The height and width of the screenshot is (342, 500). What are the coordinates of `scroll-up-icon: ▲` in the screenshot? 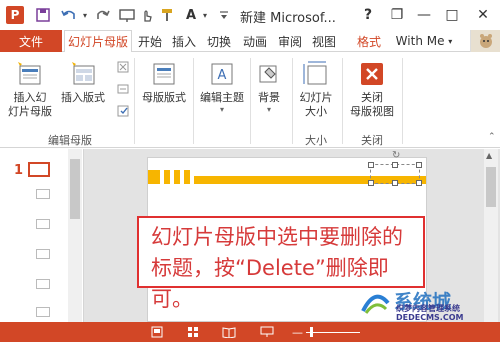 It's located at (489, 155).